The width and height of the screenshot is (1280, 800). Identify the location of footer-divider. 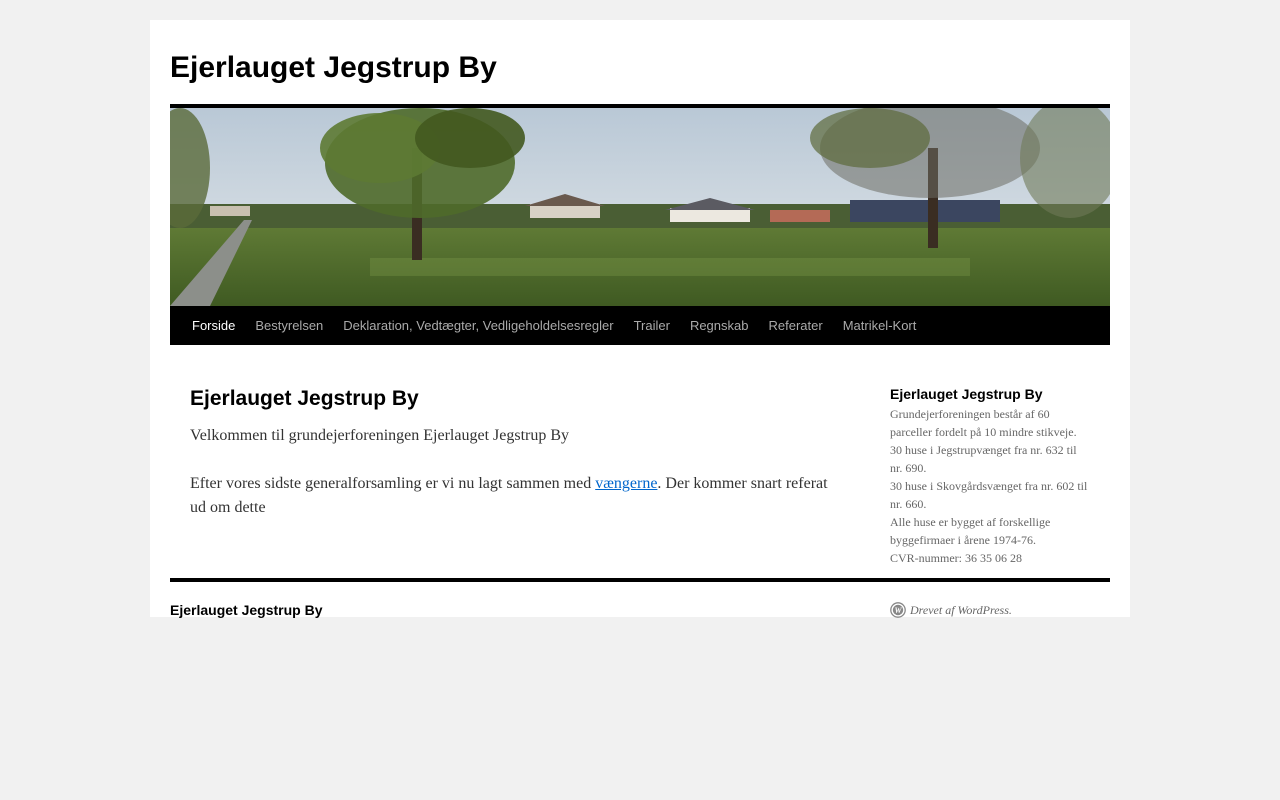
(640, 580).